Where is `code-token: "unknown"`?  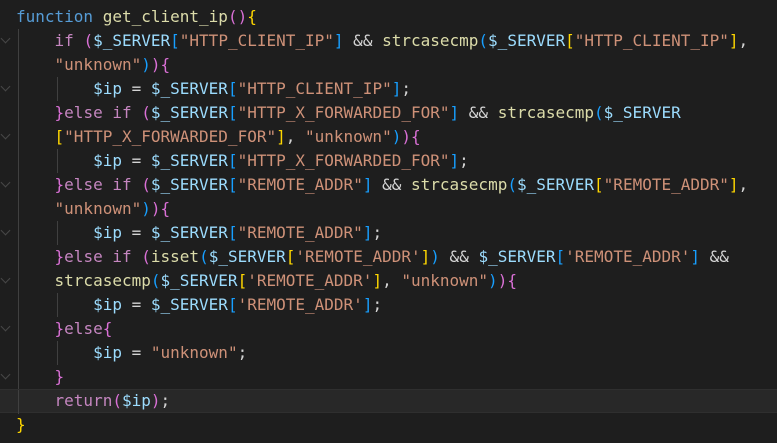 code-token: "unknown" is located at coordinates (98, 208).